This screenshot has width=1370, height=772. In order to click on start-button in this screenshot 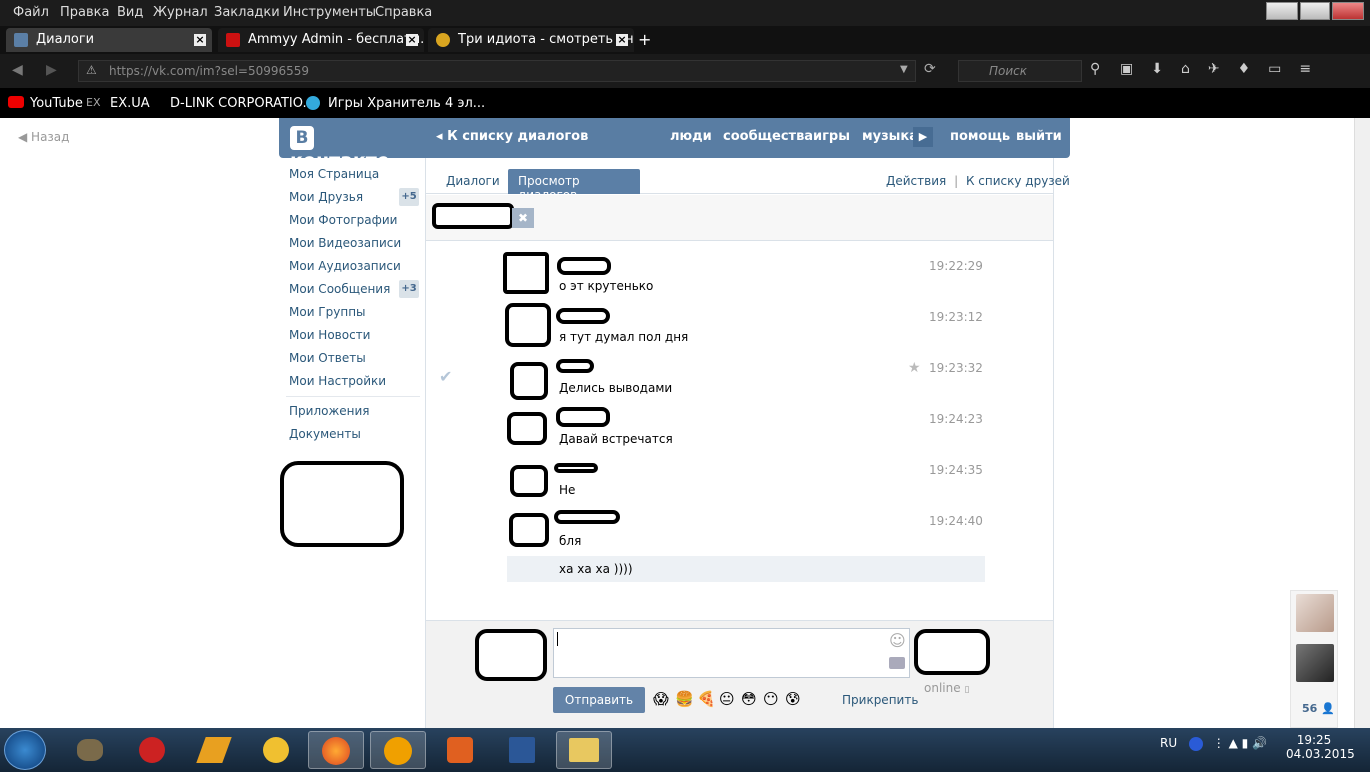, I will do `click(25, 750)`.